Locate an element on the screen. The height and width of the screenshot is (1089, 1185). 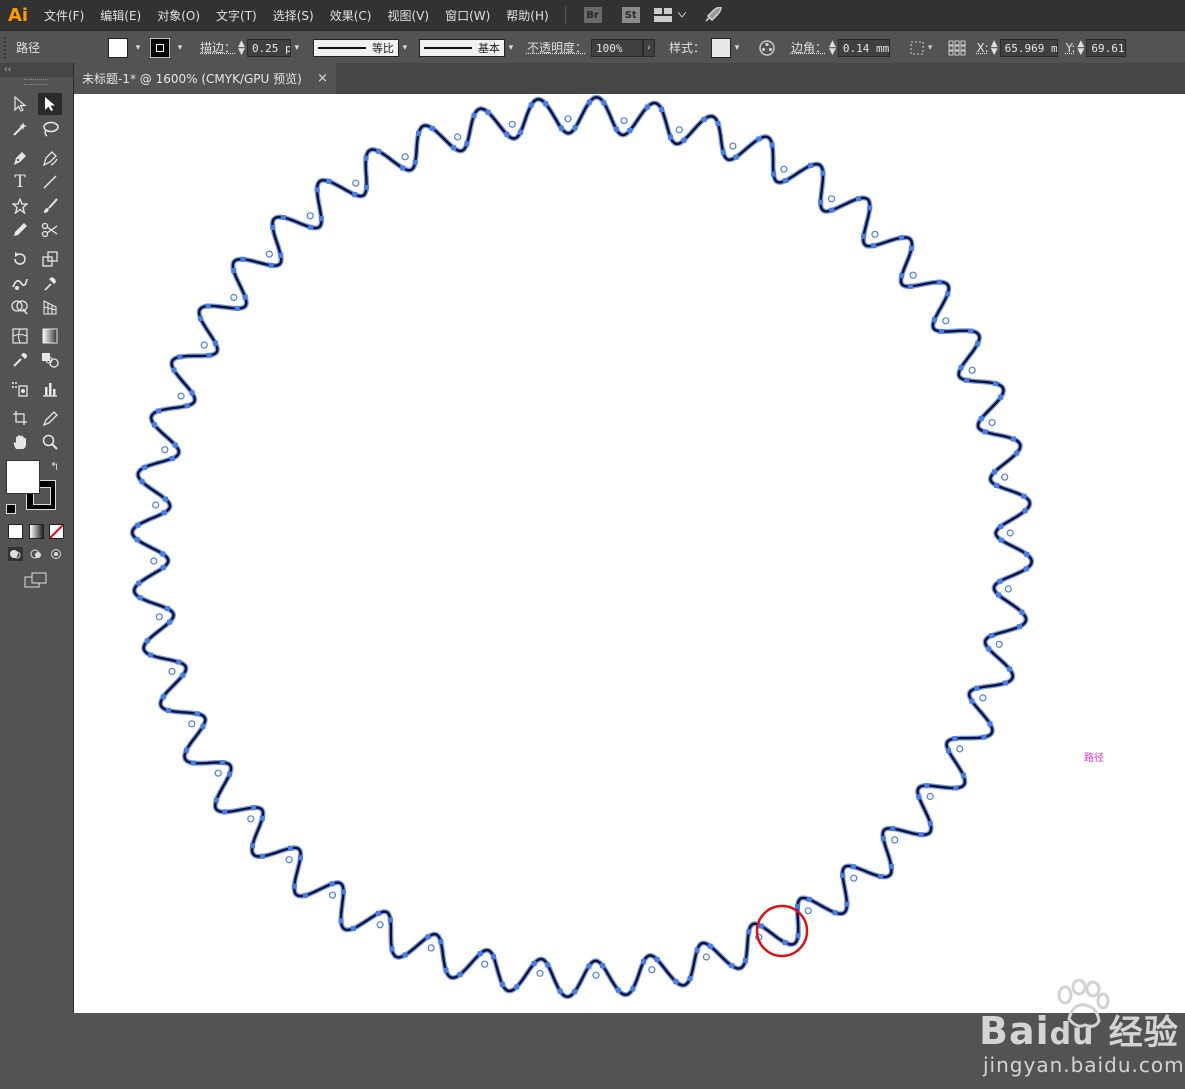
opacity-label: 不透明度： is located at coordinates (557, 47).